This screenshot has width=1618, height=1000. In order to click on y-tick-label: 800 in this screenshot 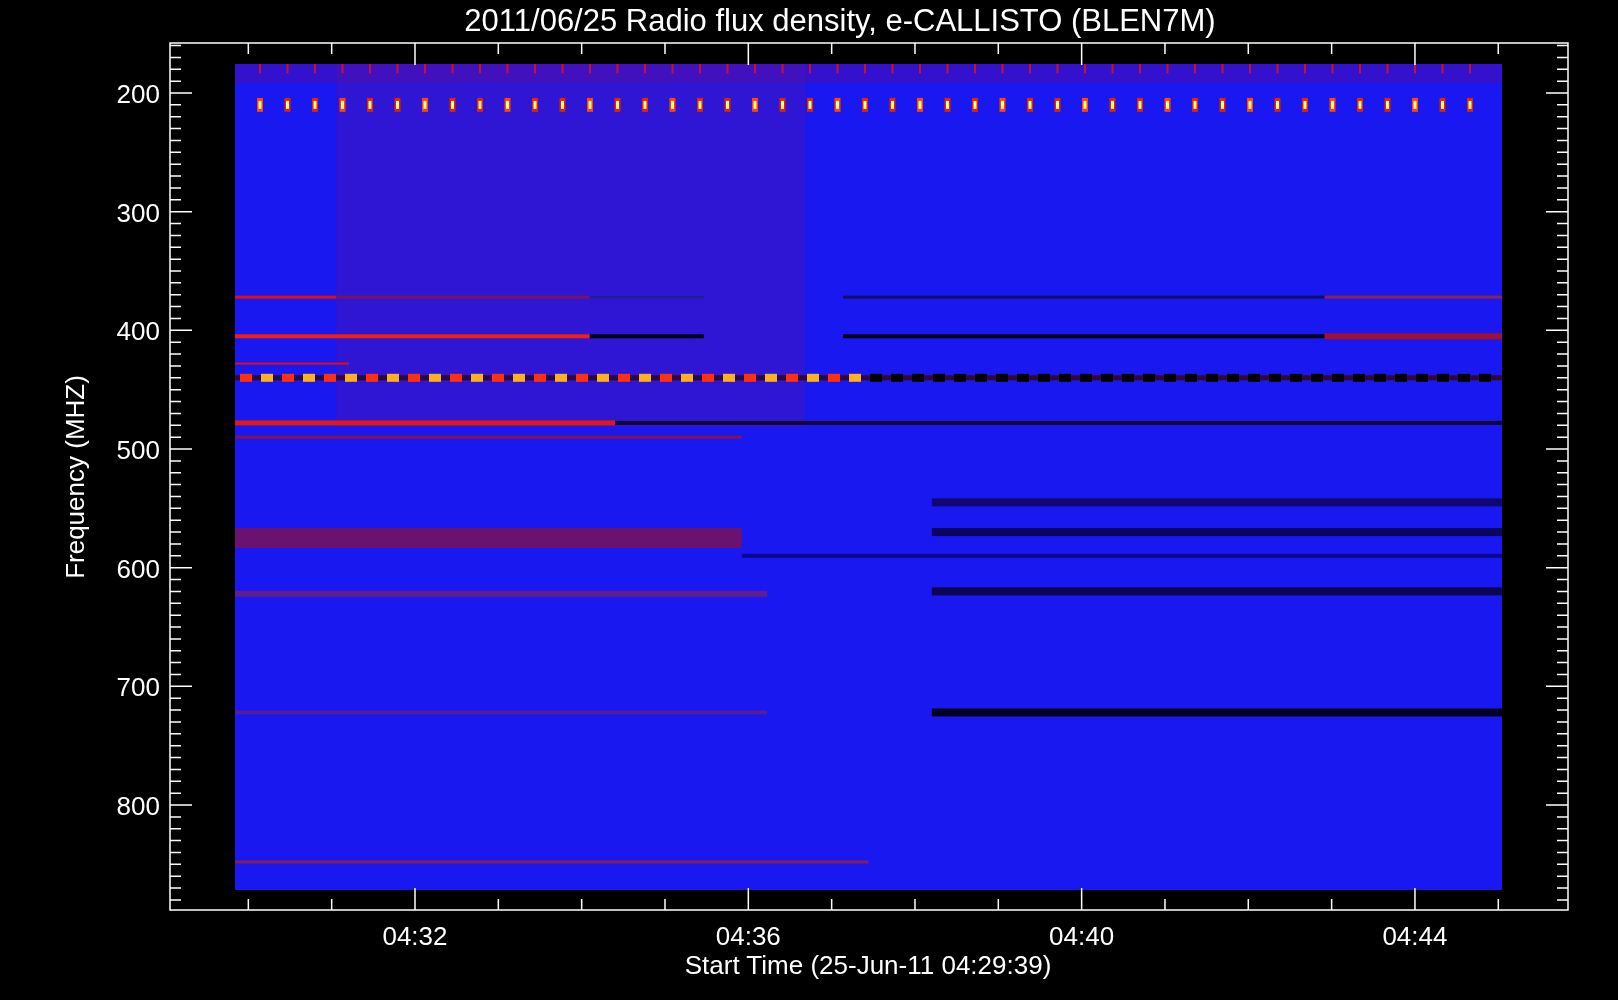, I will do `click(138, 806)`.